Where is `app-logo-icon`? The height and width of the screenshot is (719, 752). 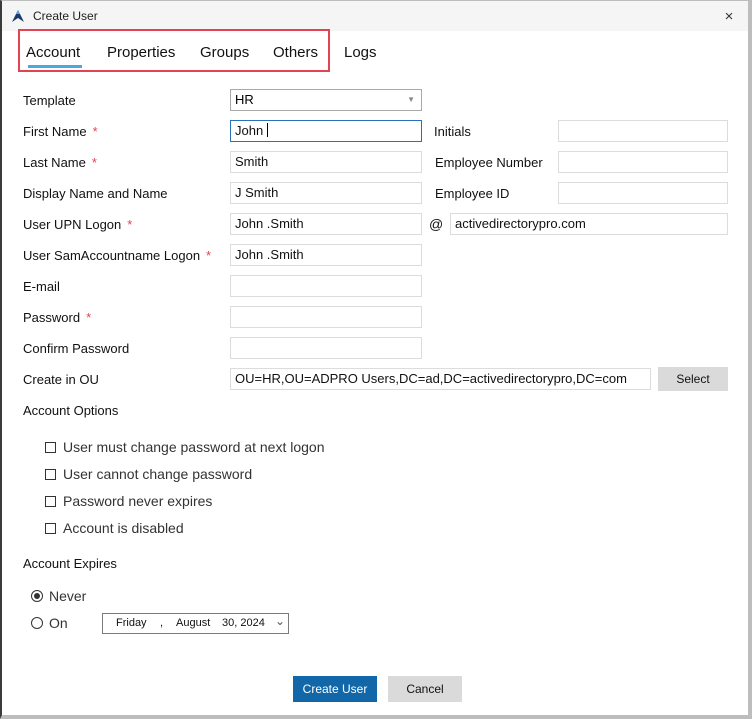 app-logo-icon is located at coordinates (18, 16).